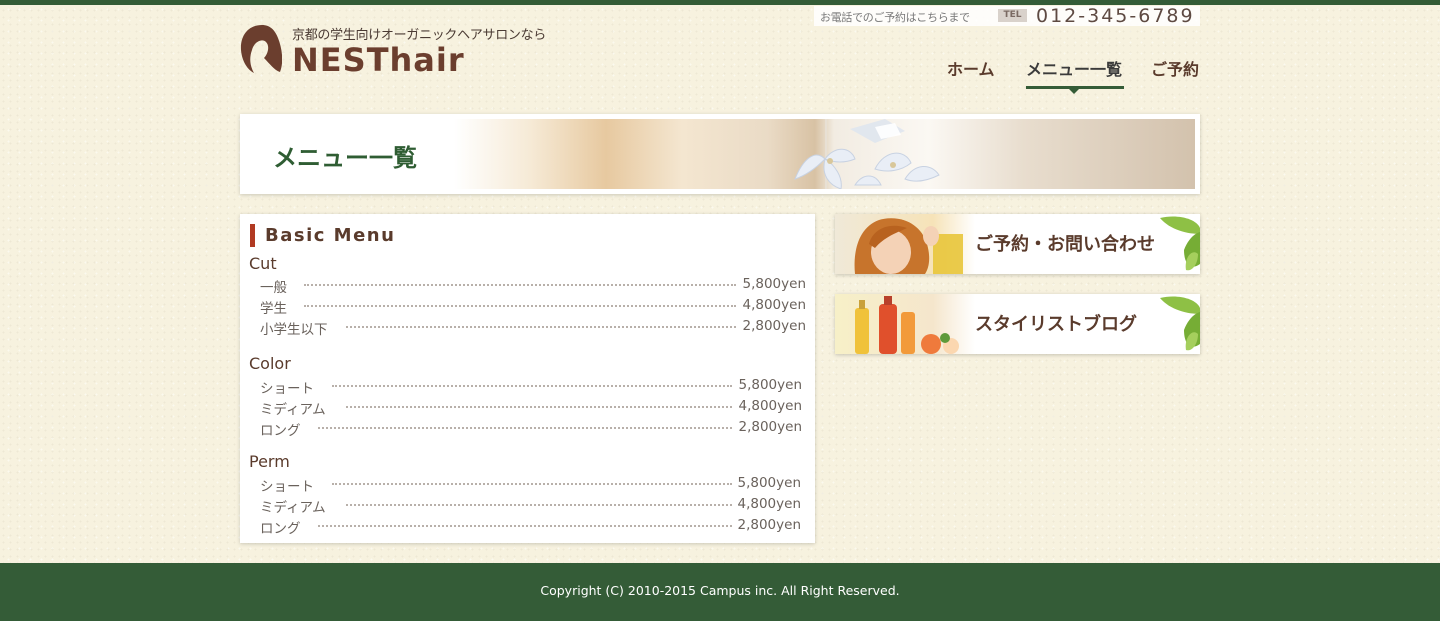 This screenshot has width=1440, height=621. What do you see at coordinates (1074, 68) in the screenshot?
I see `nav-item-menu: メニュー一覧` at bounding box center [1074, 68].